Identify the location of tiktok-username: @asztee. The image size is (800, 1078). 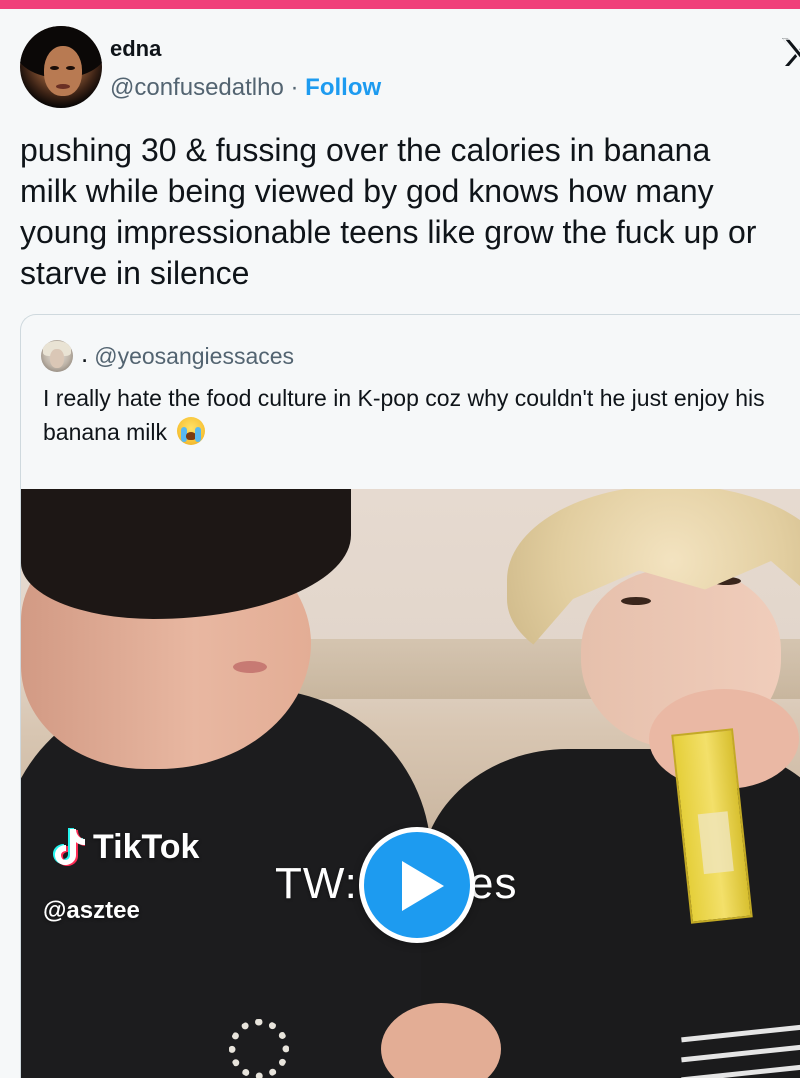
(91, 910).